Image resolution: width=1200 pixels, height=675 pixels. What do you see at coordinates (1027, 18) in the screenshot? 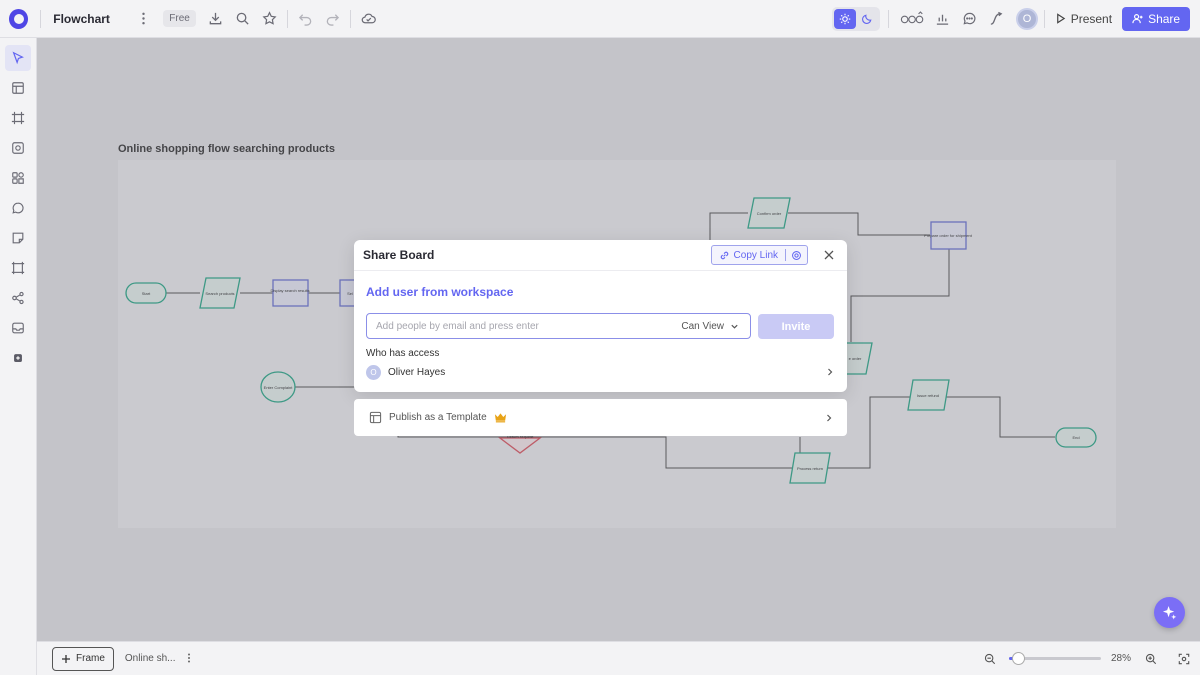
I see `user-avatar: O` at bounding box center [1027, 18].